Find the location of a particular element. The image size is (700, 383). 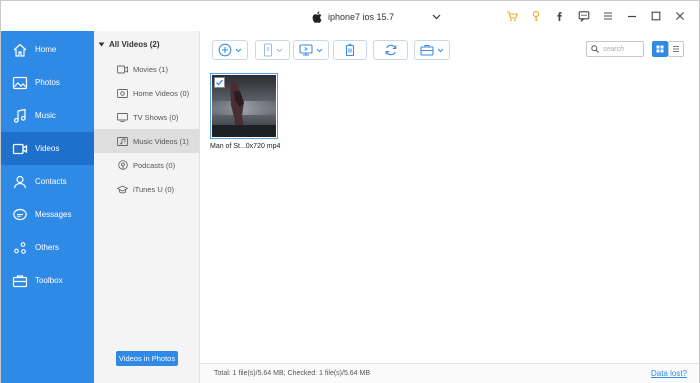

category-label: Home Videos (0) is located at coordinates (161, 93).